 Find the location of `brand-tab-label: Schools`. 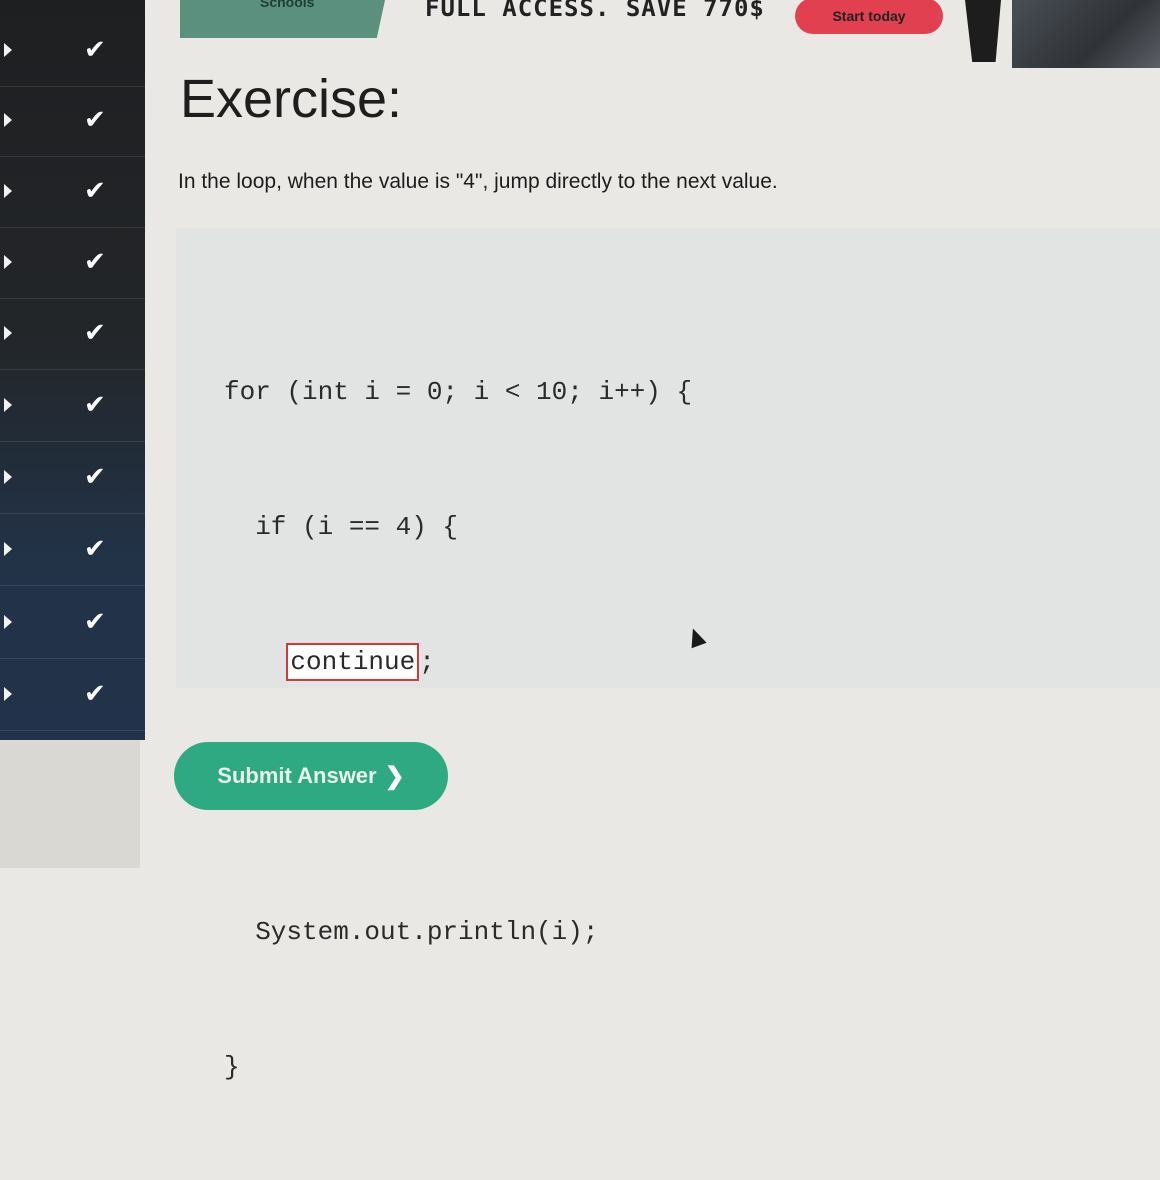

brand-tab-label: Schools is located at coordinates (287, 5).